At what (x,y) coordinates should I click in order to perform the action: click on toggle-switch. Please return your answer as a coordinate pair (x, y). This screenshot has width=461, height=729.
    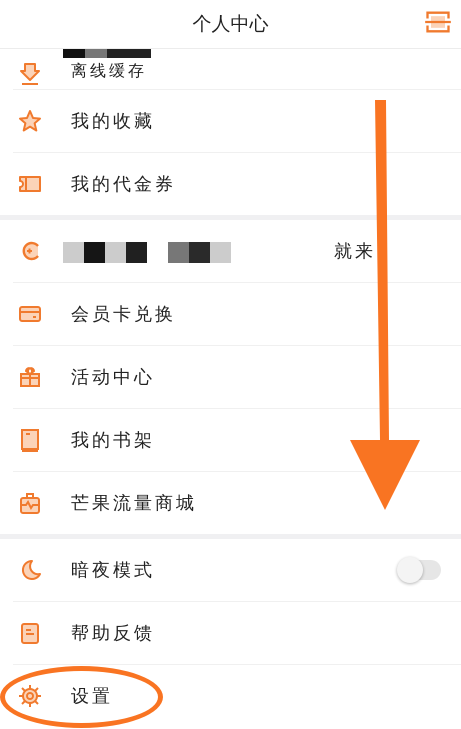
    Looking at the image, I should click on (420, 570).